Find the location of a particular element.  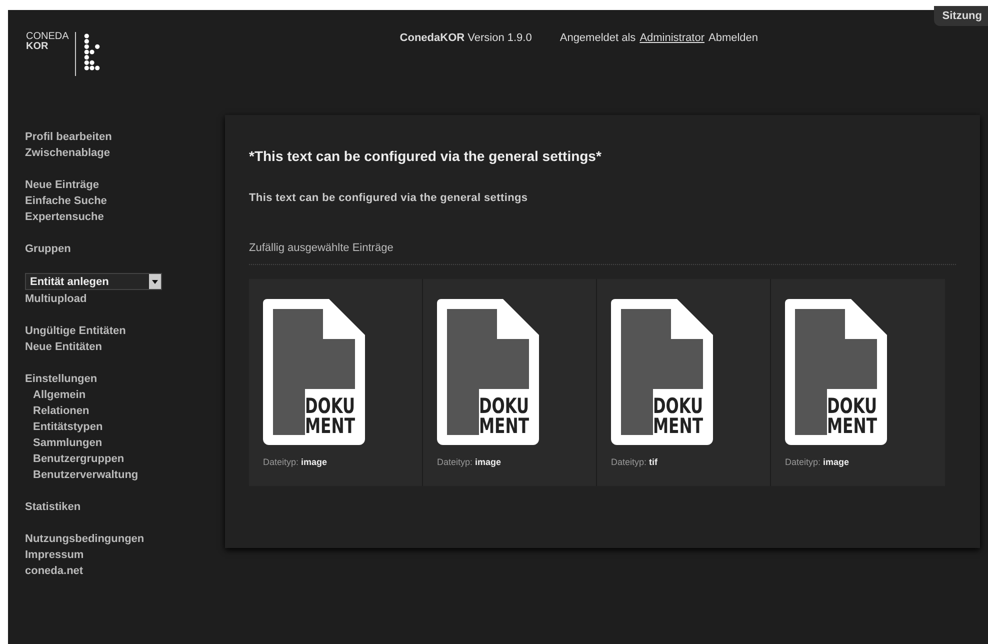

sidebar-link: coneda.net is located at coordinates (125, 571).